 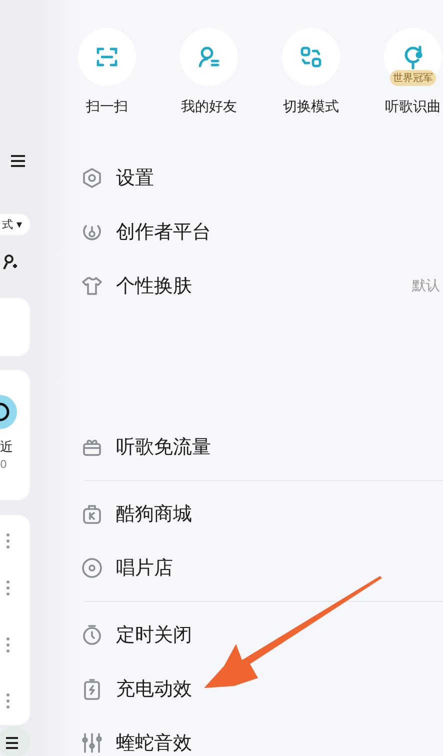 I want to click on shortcut-label: 我的好友, so click(x=209, y=107).